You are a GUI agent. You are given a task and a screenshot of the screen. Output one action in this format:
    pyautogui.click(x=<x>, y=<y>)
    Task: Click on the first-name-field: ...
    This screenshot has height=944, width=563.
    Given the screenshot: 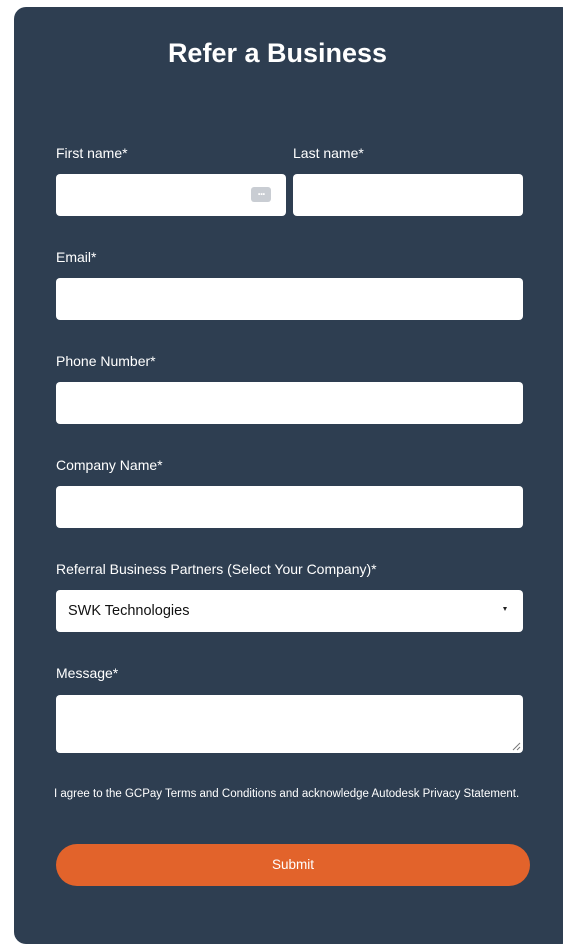 What is the action you would take?
    pyautogui.click(x=171, y=195)
    